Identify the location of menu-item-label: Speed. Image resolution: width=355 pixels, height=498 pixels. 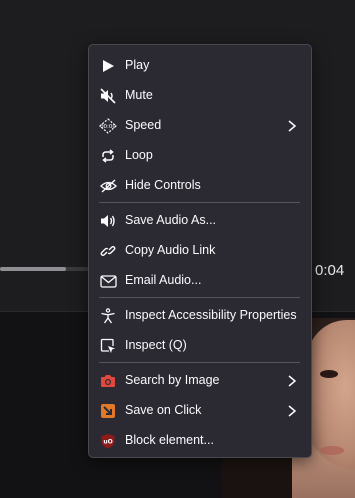
(143, 125).